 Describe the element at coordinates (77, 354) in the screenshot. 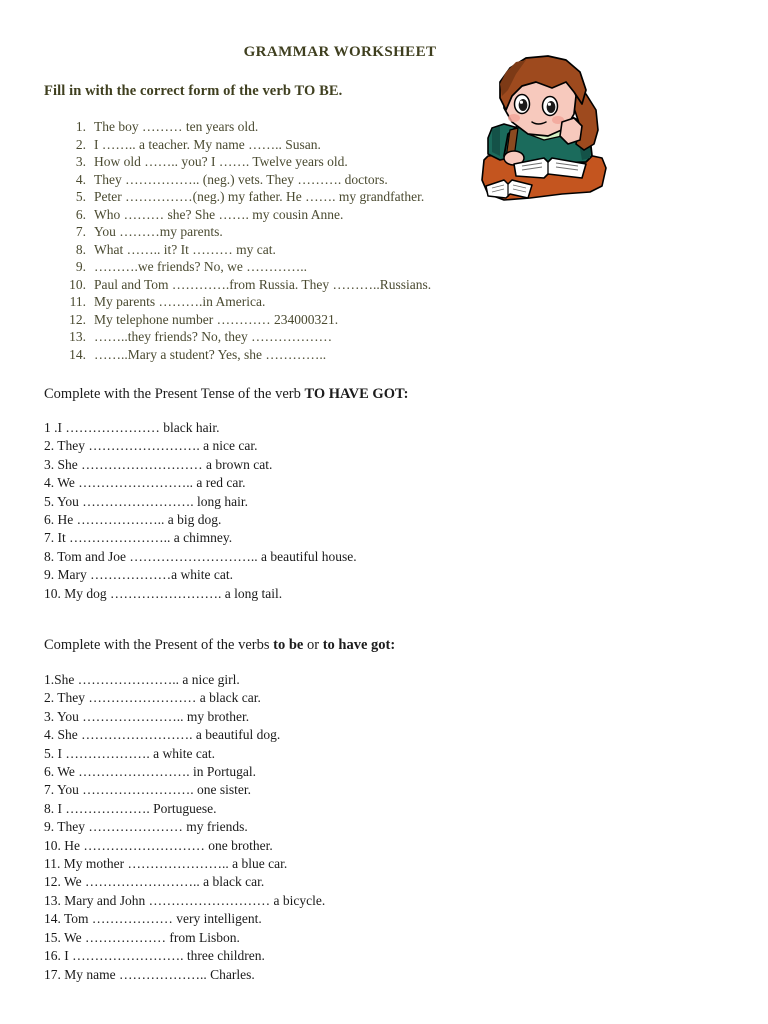

I see `list-item-number: 14.` at that location.